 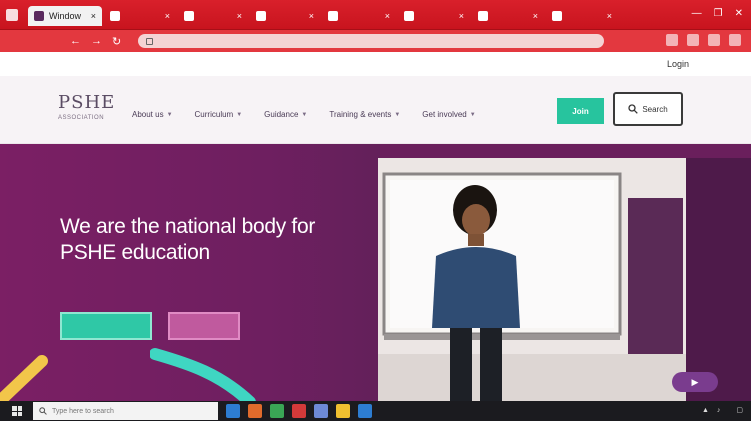 I want to click on taskbar-search-placeholder: Type here to search, so click(x=83, y=411).